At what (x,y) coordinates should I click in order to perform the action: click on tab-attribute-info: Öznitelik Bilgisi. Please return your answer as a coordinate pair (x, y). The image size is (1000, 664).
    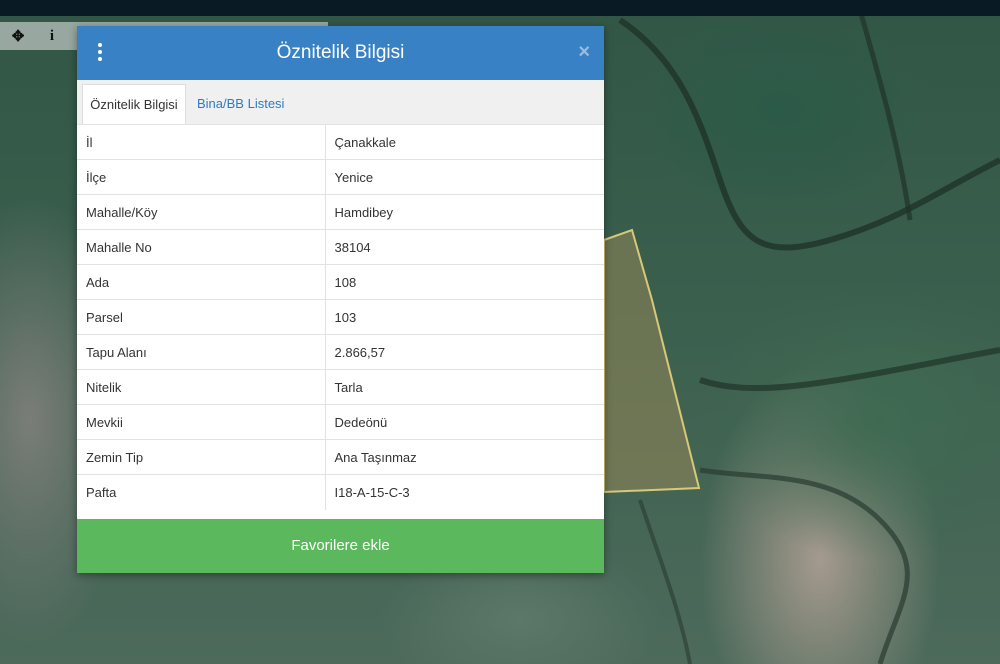
    Looking at the image, I should click on (134, 104).